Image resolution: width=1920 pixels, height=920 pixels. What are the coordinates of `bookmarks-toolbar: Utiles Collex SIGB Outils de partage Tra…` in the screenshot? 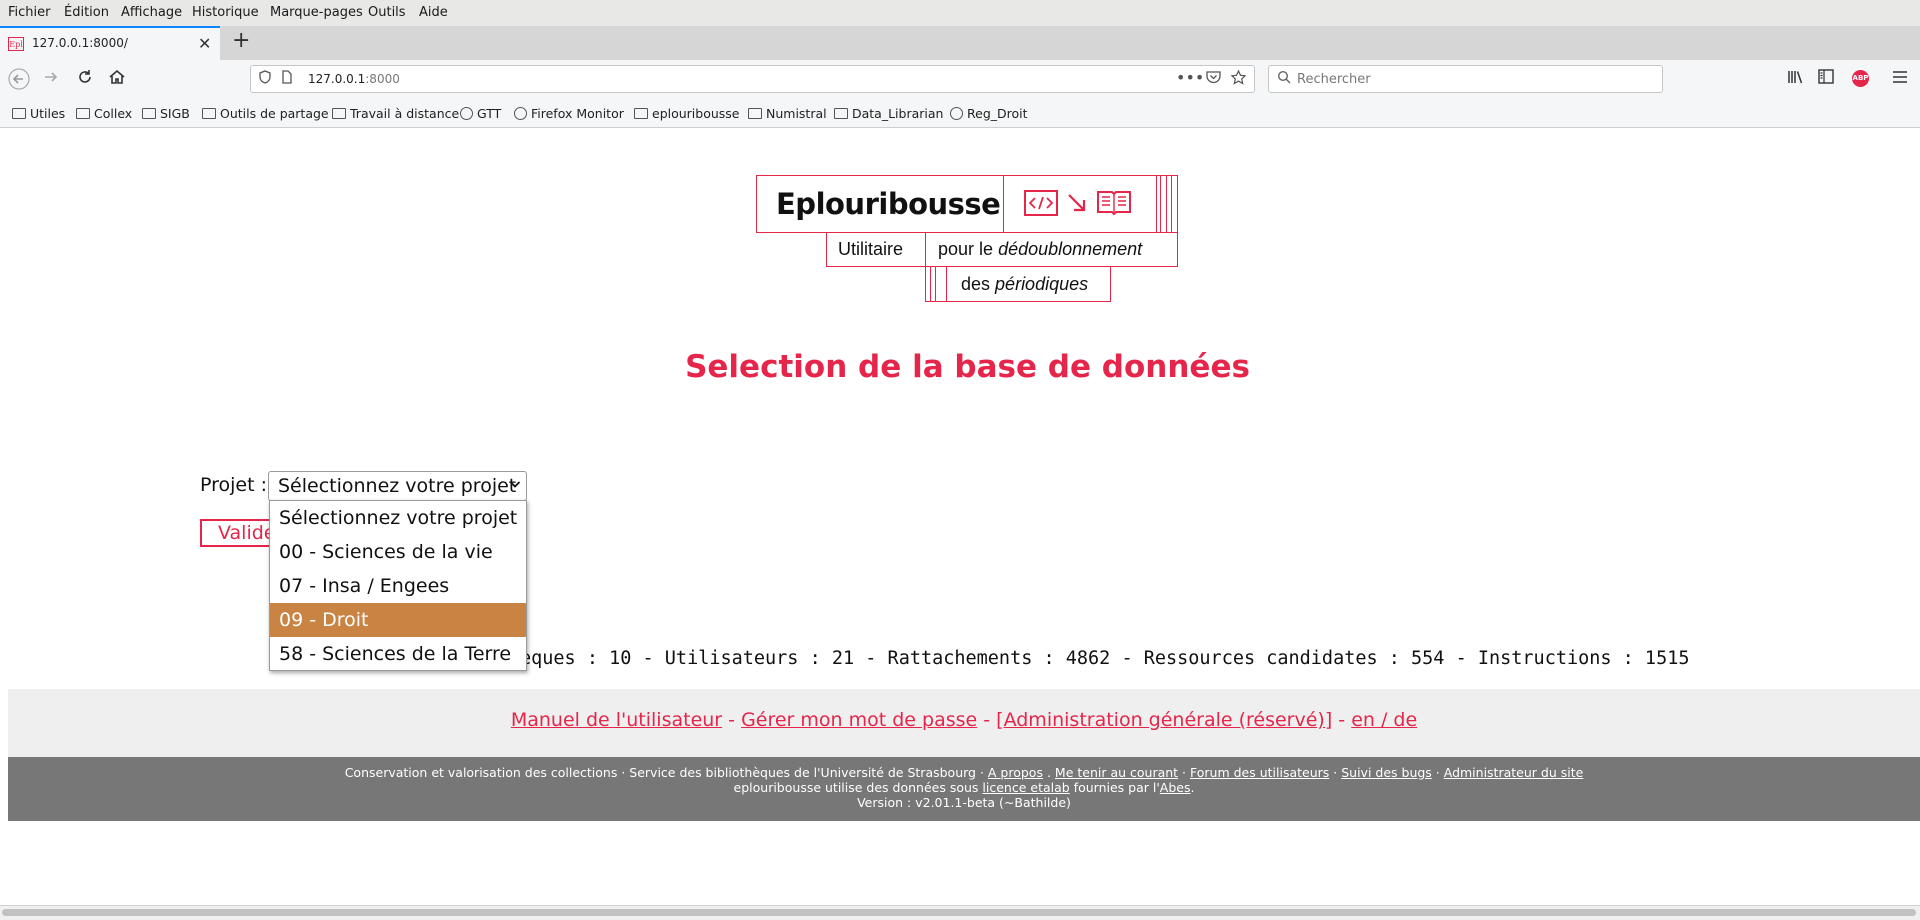 It's located at (960, 113).